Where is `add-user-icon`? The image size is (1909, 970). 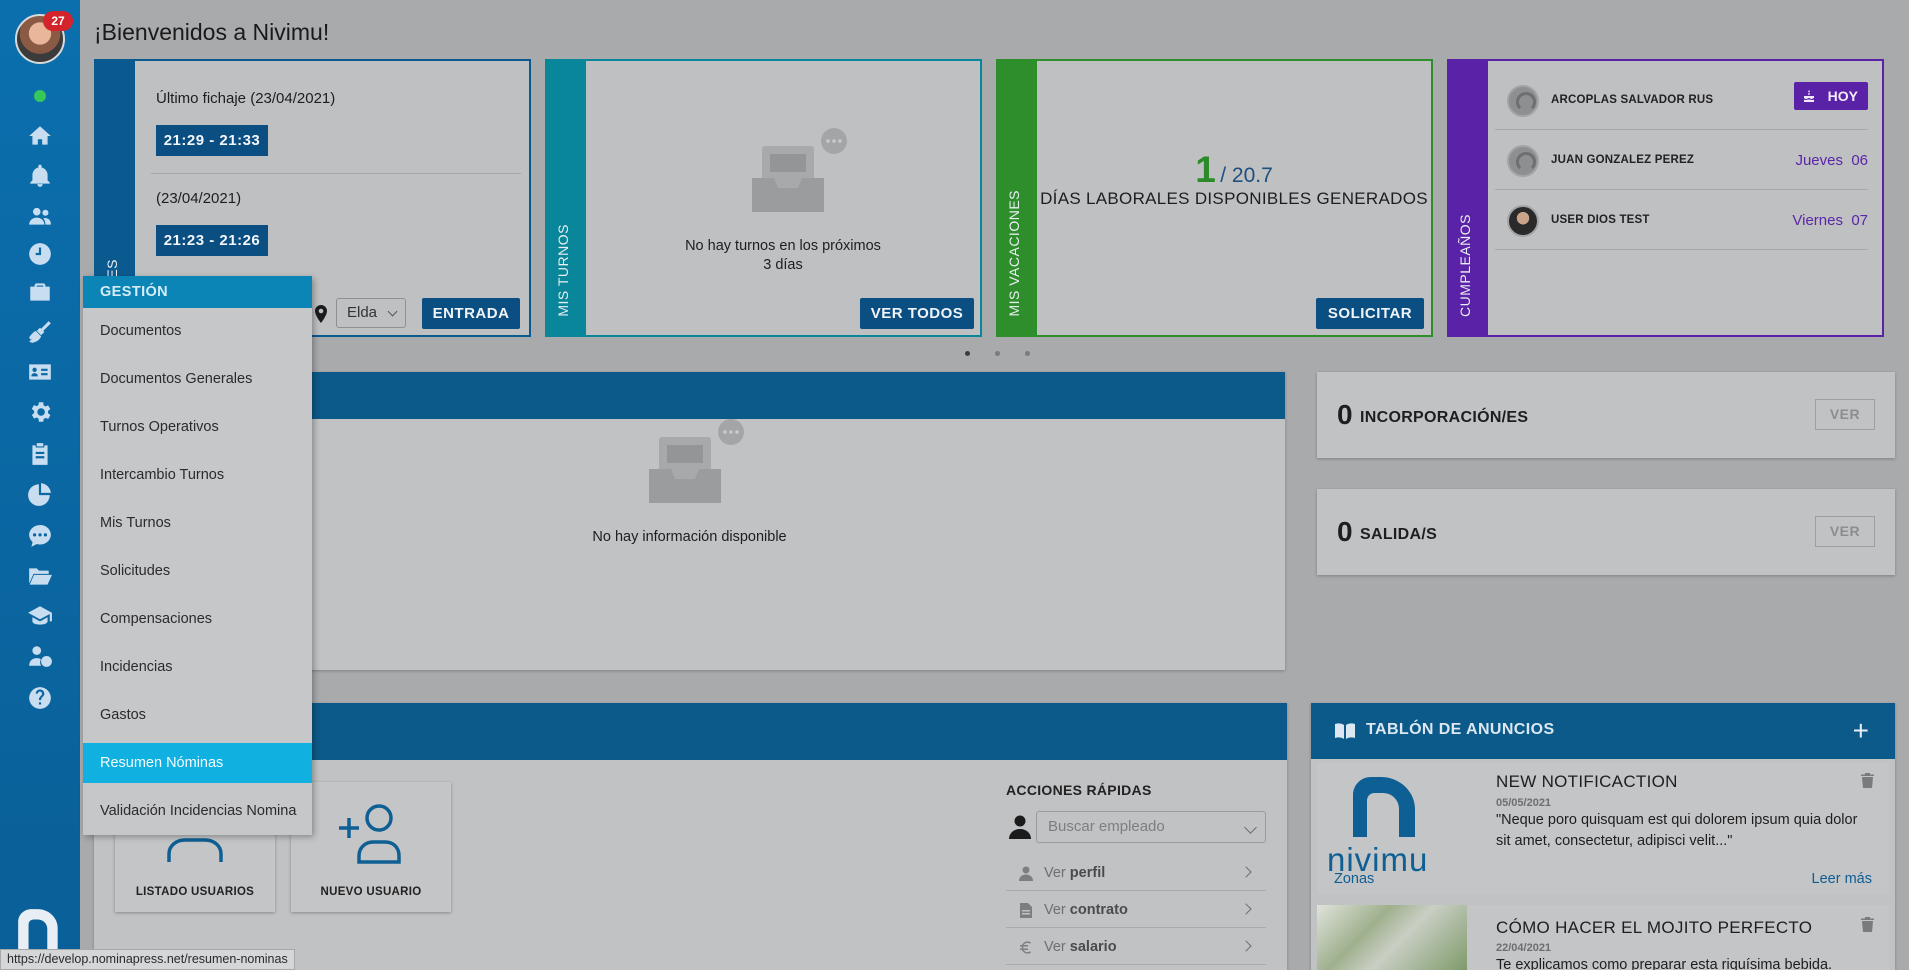
add-user-icon is located at coordinates (370, 834).